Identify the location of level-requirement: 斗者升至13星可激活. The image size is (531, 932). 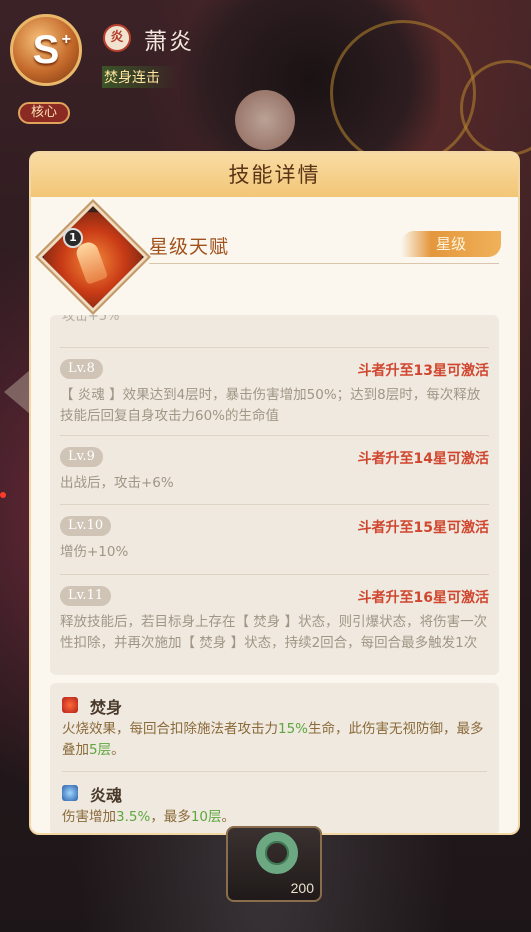
(423, 371).